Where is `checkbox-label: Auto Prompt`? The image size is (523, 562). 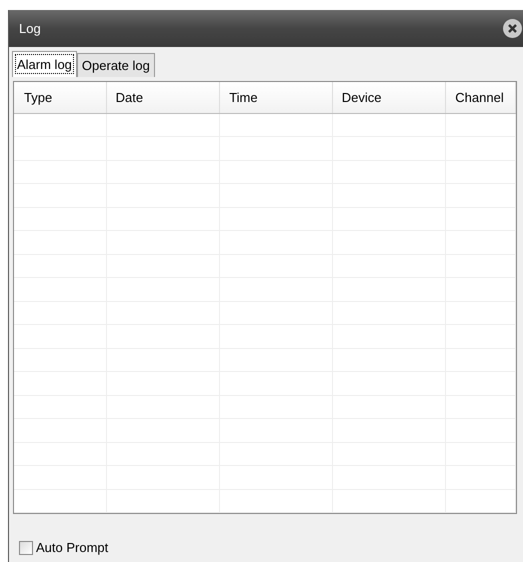 checkbox-label: Auto Prompt is located at coordinates (72, 548).